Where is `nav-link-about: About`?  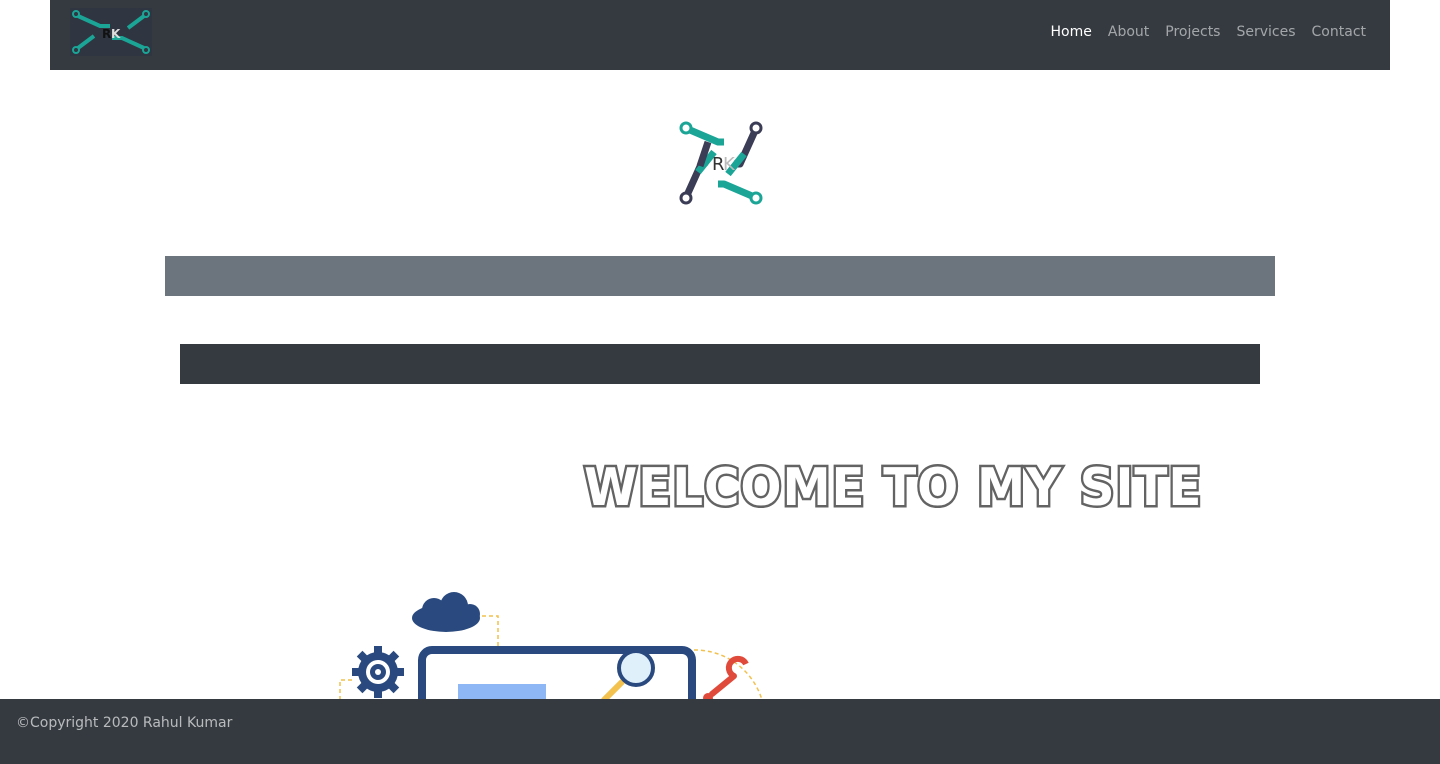
nav-link-about: About is located at coordinates (1128, 32).